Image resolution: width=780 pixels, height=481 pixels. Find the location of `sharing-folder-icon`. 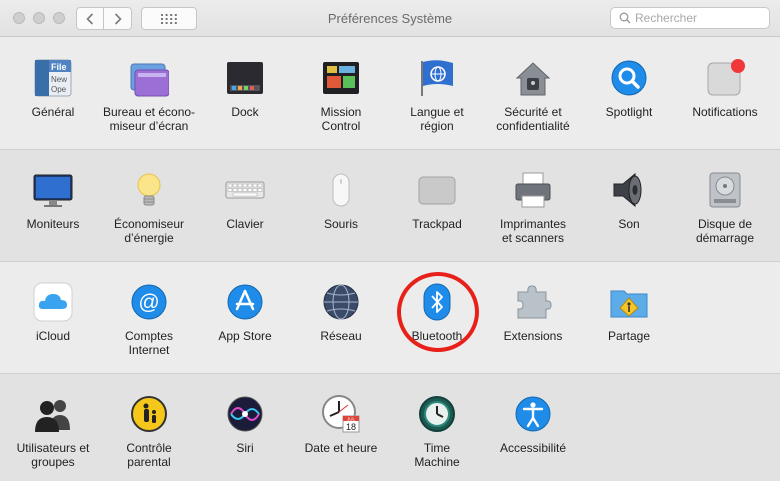

sharing-folder-icon is located at coordinates (629, 302).